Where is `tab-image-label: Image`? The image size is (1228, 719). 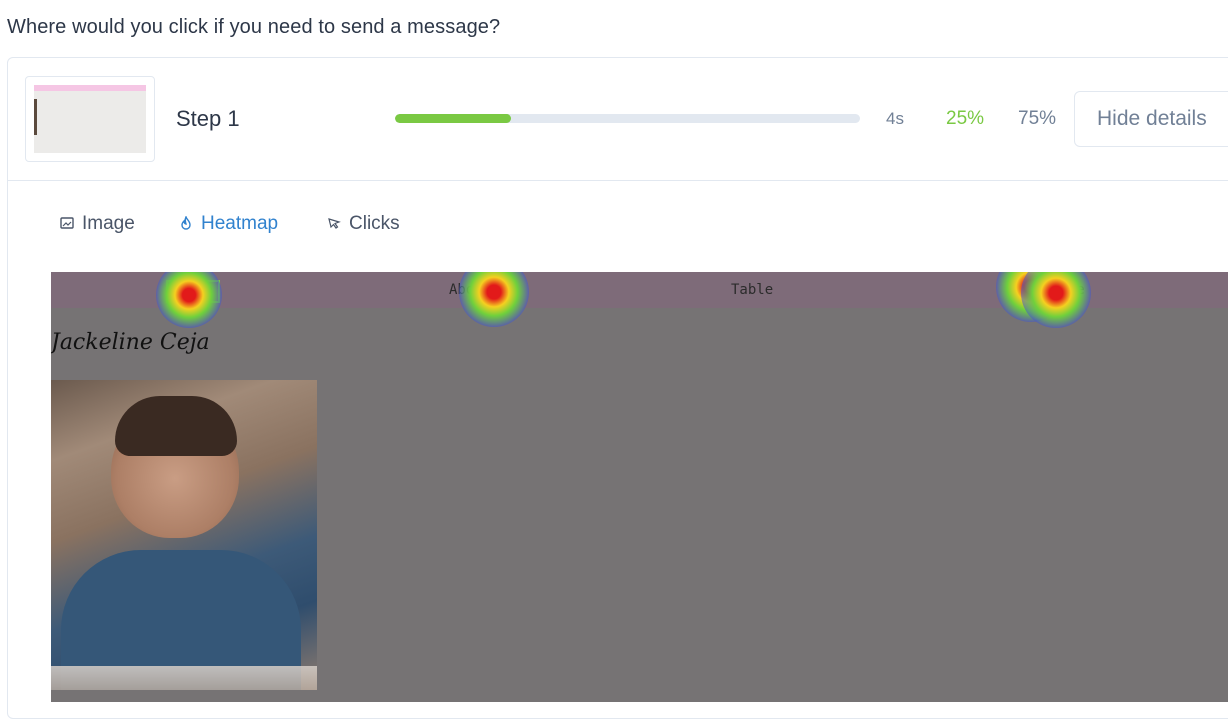
tab-image-label: Image is located at coordinates (108, 223).